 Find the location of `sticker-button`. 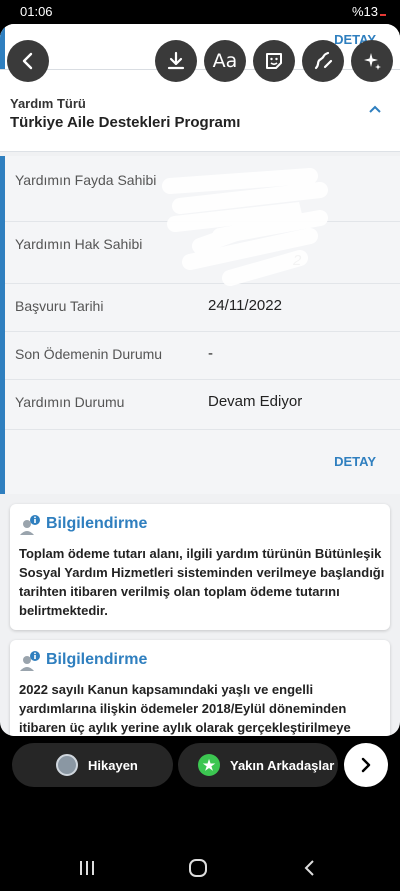

sticker-button is located at coordinates (274, 61).